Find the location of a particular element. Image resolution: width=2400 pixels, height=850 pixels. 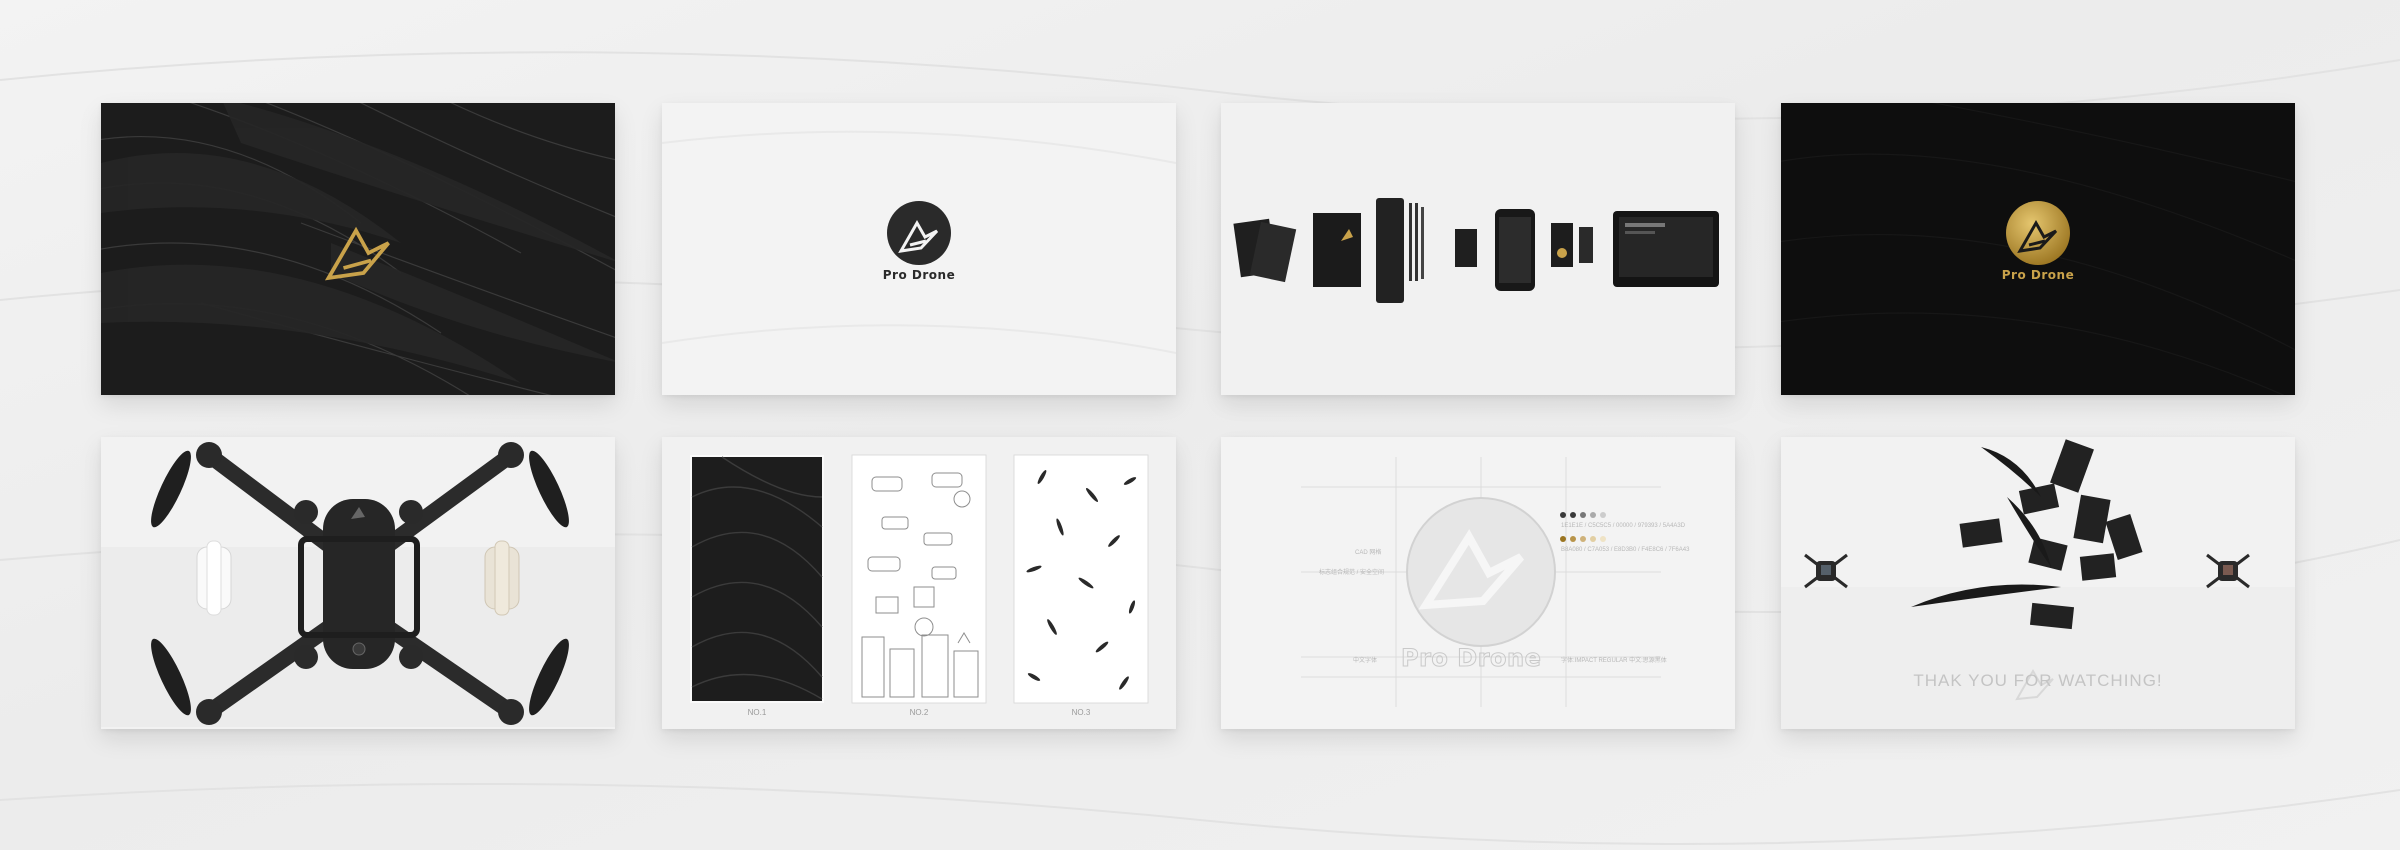

drone-product-render is located at coordinates (358, 583).